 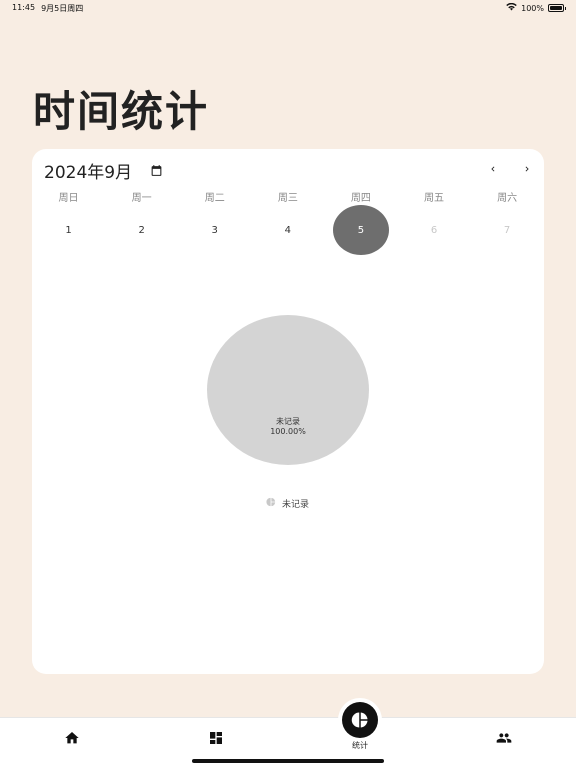 I want to click on tab-people, so click(x=504, y=738).